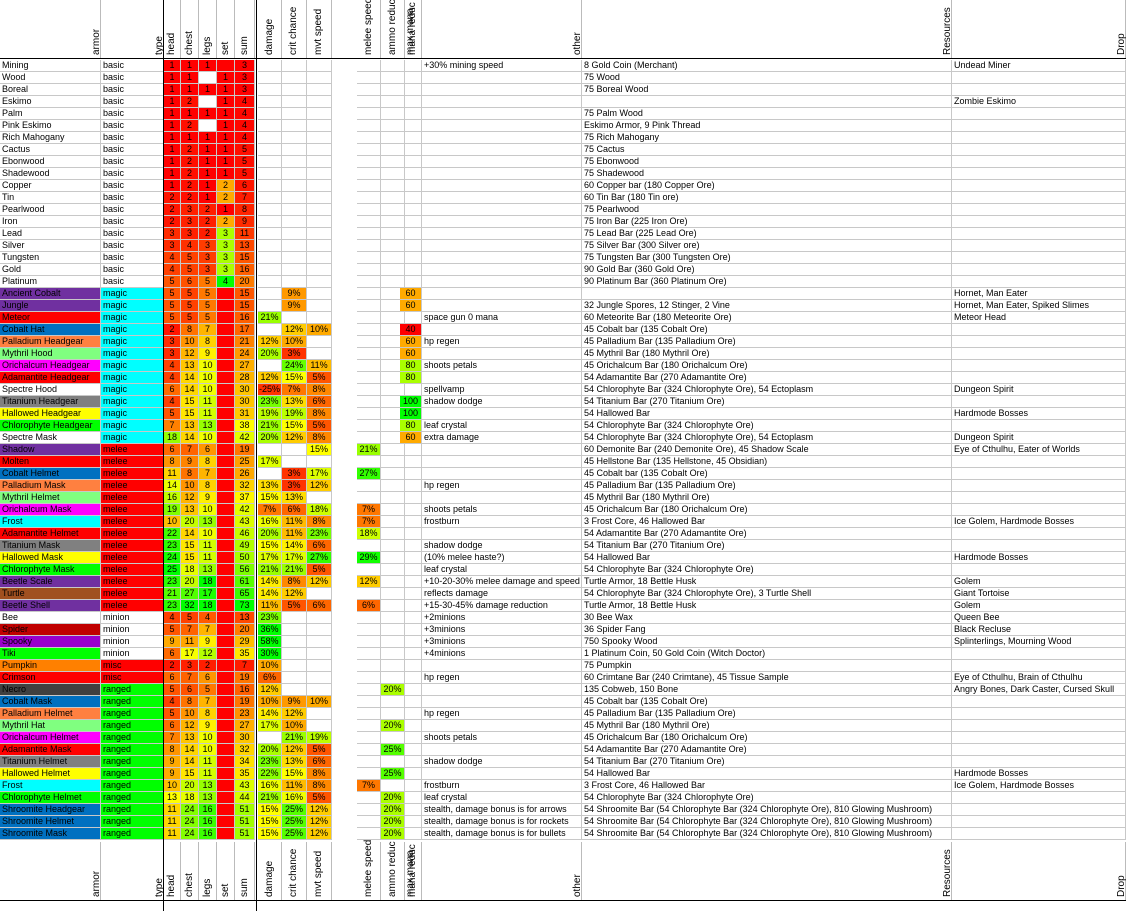 The height and width of the screenshot is (911, 1126). What do you see at coordinates (245, 618) in the screenshot?
I see `cell-sum: 13` at bounding box center [245, 618].